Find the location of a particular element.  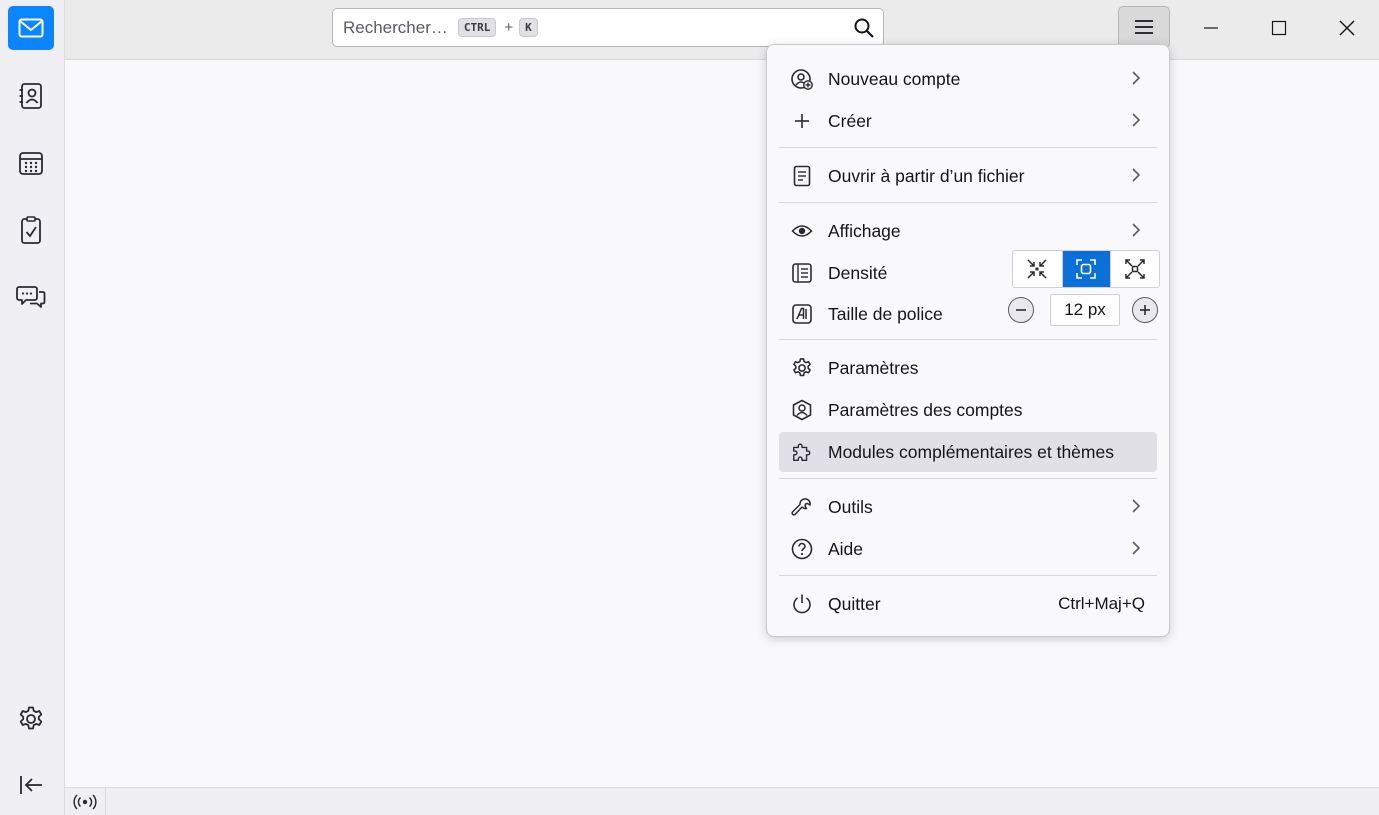

settings-space-button is located at coordinates (31, 719).